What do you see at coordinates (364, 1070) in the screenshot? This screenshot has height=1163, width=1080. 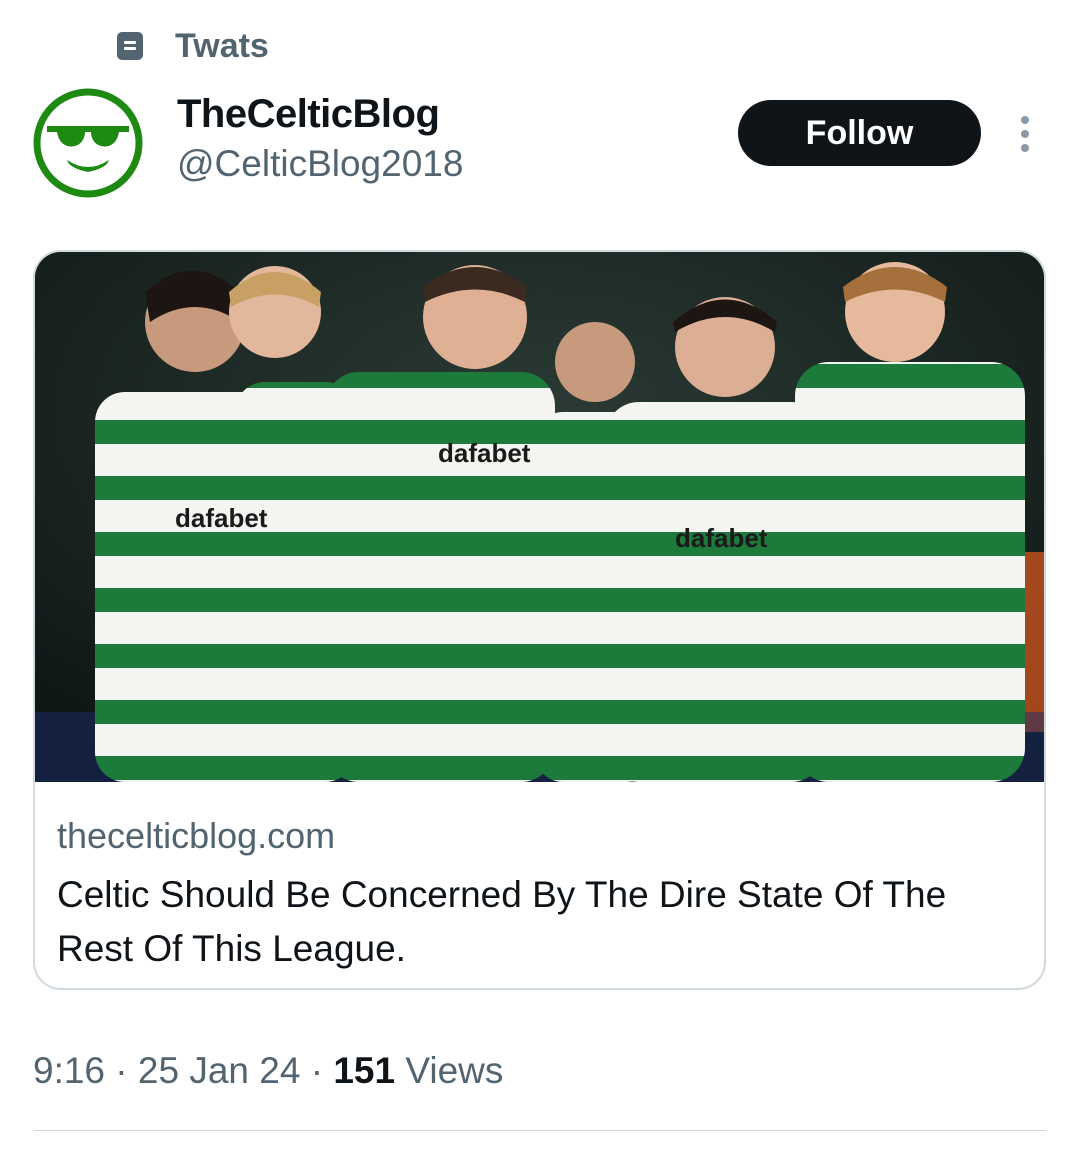 I see `views-count: 151` at bounding box center [364, 1070].